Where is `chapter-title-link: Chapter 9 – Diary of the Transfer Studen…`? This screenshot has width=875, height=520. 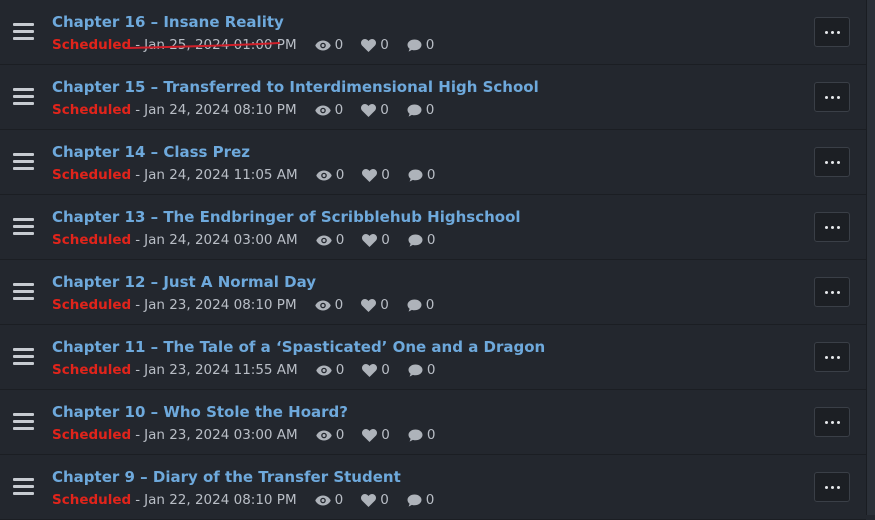
chapter-title-link: Chapter 9 – Diary of the Transfer Studen… is located at coordinates (226, 477).